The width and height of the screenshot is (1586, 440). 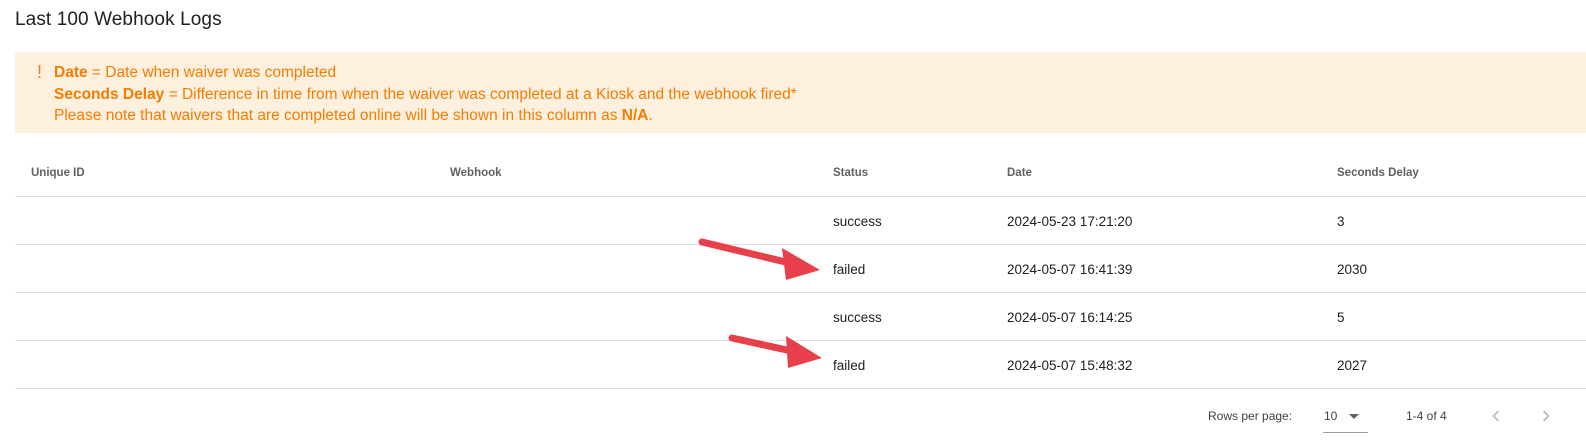 I want to click on alert-term-date: Date, so click(x=71, y=72).